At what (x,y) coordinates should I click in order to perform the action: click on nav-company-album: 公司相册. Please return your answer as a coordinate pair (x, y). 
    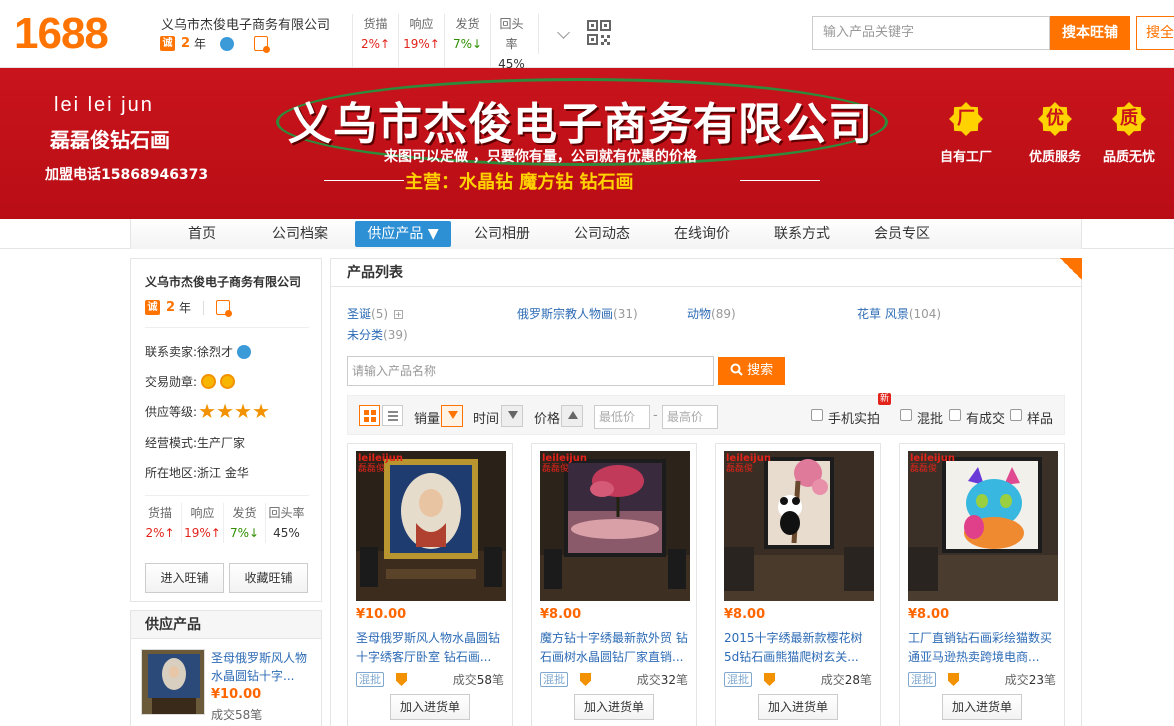
    Looking at the image, I should click on (502, 234).